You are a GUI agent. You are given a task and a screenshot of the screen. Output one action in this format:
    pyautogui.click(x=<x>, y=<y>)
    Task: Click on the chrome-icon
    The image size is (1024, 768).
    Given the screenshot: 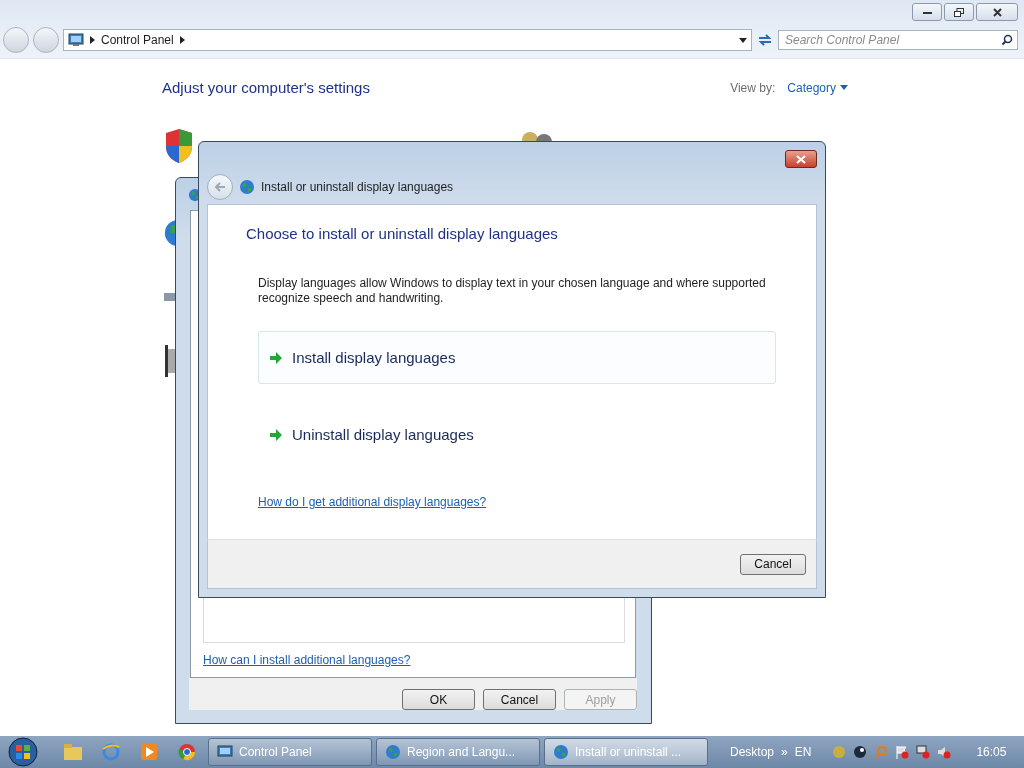 What is the action you would take?
    pyautogui.click(x=187, y=752)
    